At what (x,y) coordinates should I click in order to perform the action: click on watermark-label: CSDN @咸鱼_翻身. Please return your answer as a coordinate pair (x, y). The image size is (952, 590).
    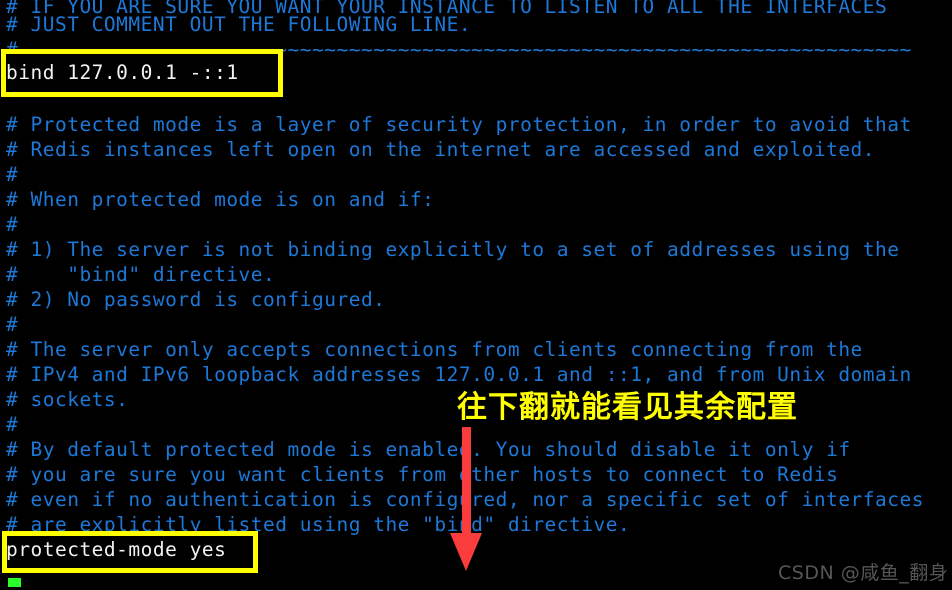
    Looking at the image, I should click on (863, 573).